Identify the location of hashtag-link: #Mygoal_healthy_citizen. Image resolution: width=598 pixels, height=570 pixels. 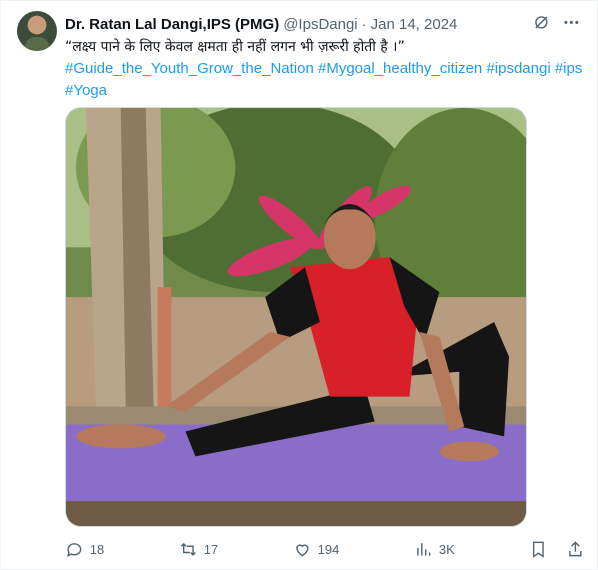
(400, 68).